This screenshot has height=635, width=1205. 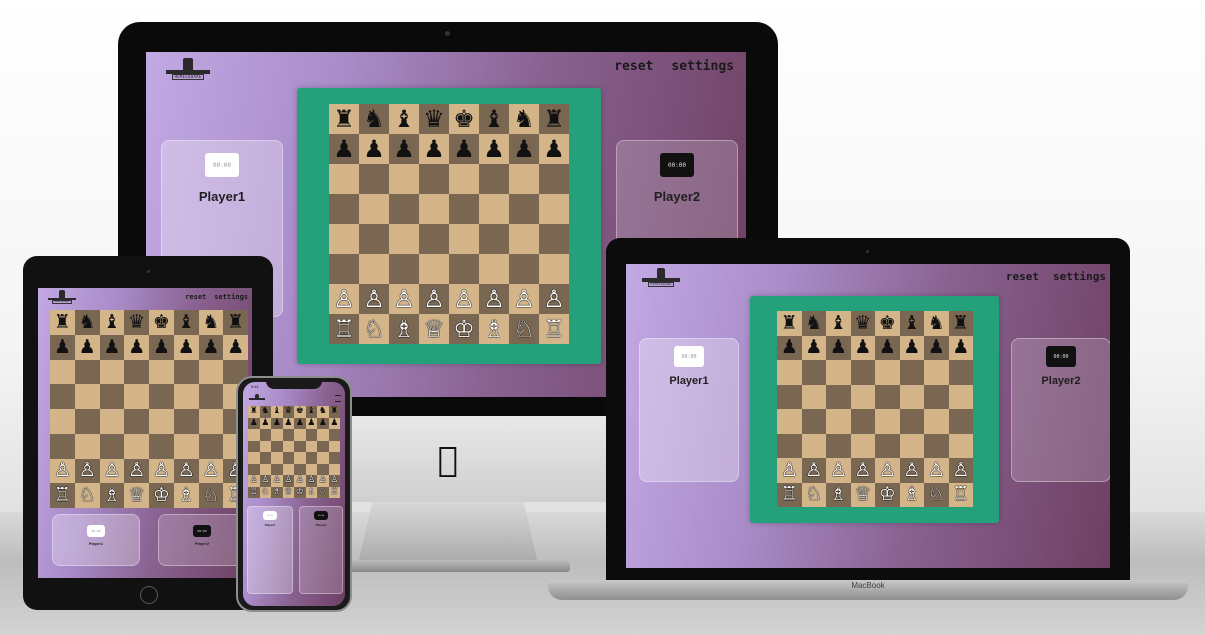 I want to click on chess-piece: ♛, so click(x=136, y=322).